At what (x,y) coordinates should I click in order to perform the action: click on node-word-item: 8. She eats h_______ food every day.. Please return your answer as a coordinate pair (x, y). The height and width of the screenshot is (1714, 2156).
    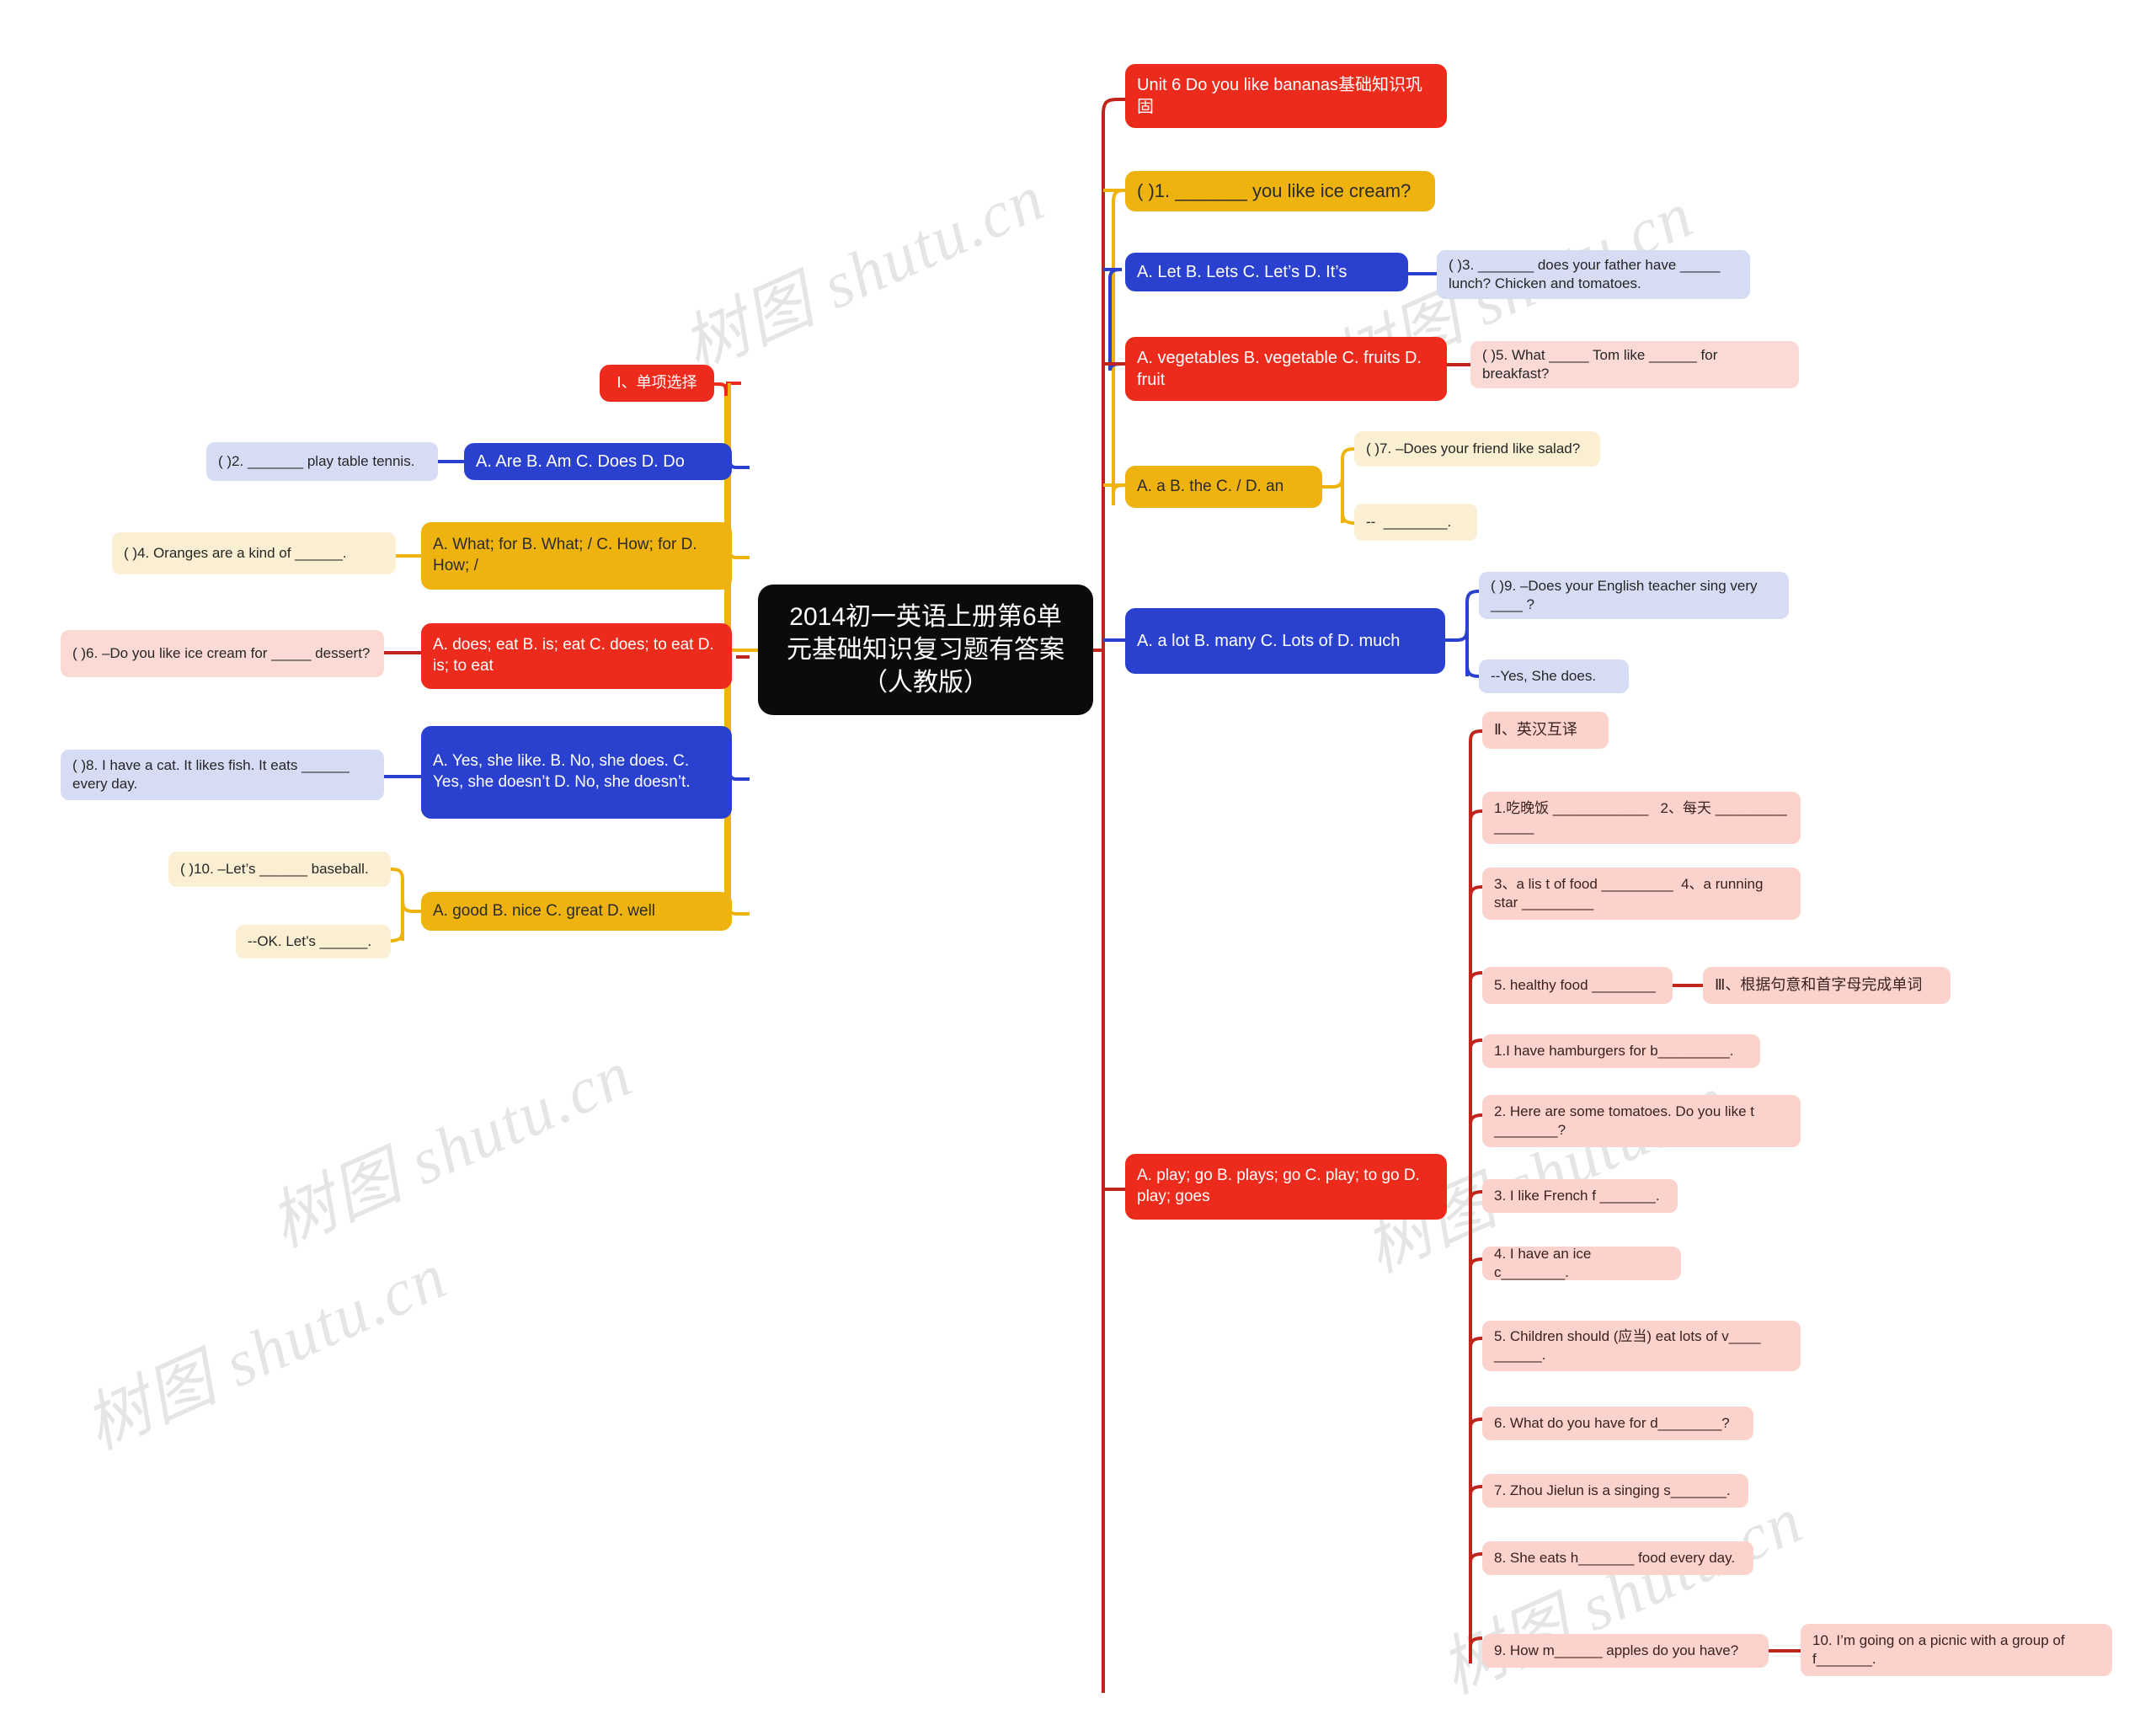
    Looking at the image, I should click on (1617, 1558).